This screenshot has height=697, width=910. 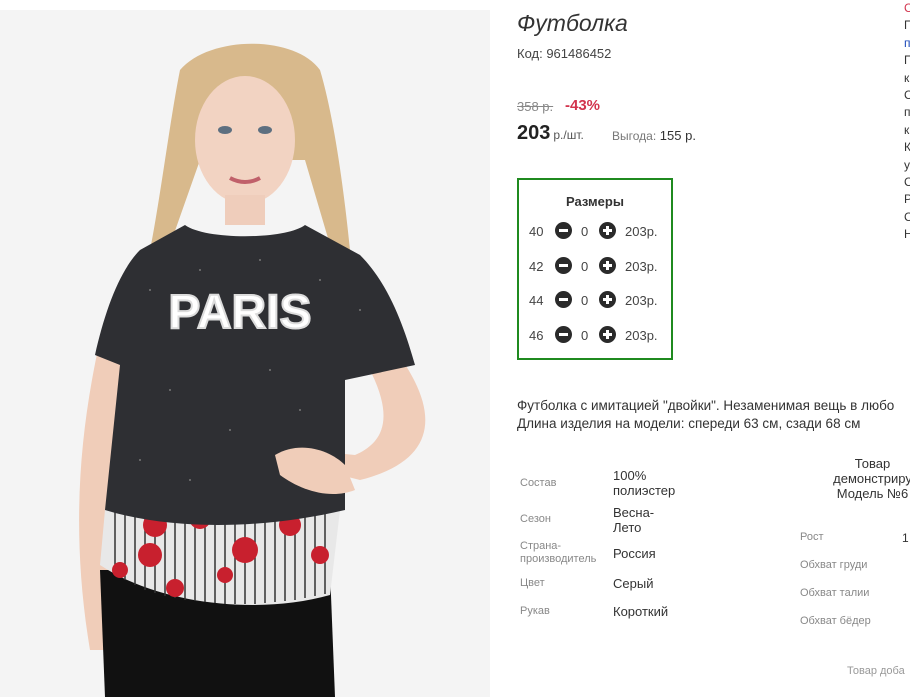 I want to click on property-label: Рукав, so click(x=535, y=611).